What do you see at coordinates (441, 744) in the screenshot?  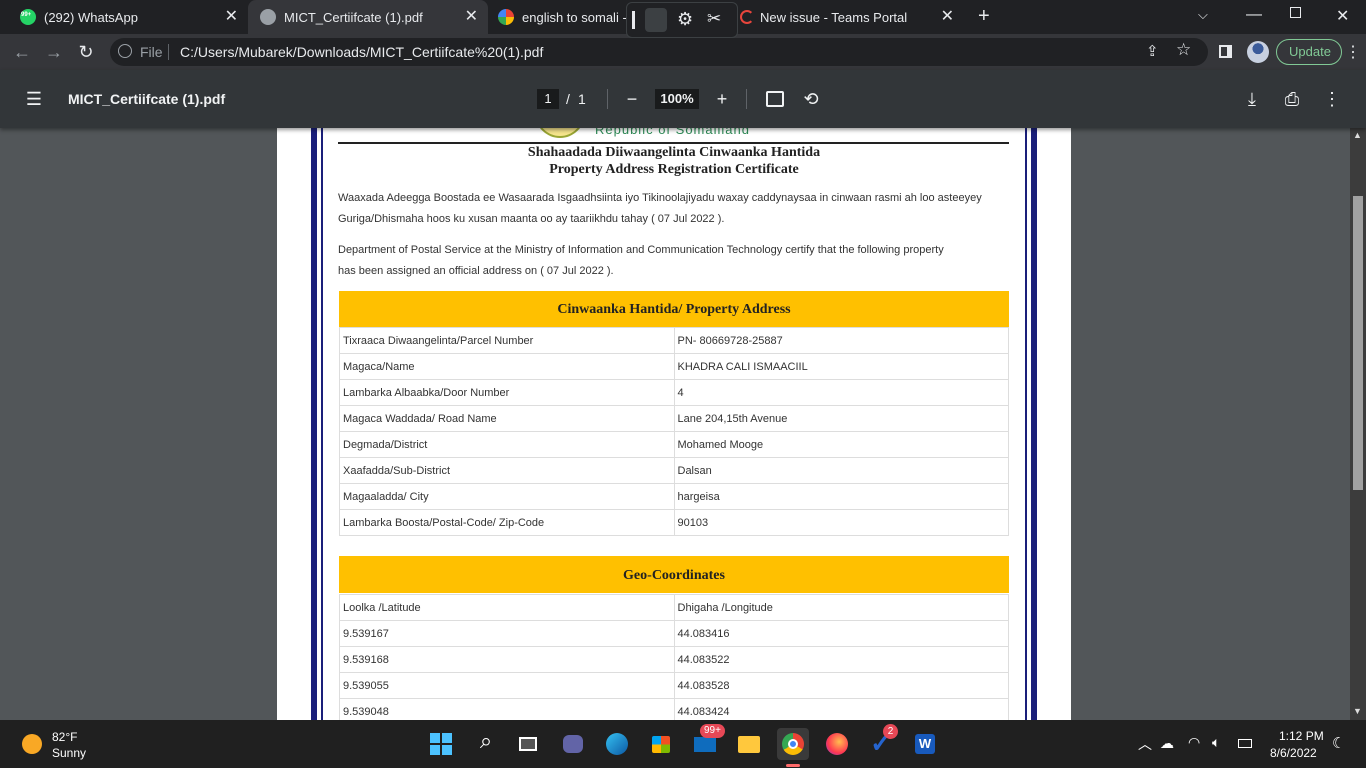 I see `start-icon` at bounding box center [441, 744].